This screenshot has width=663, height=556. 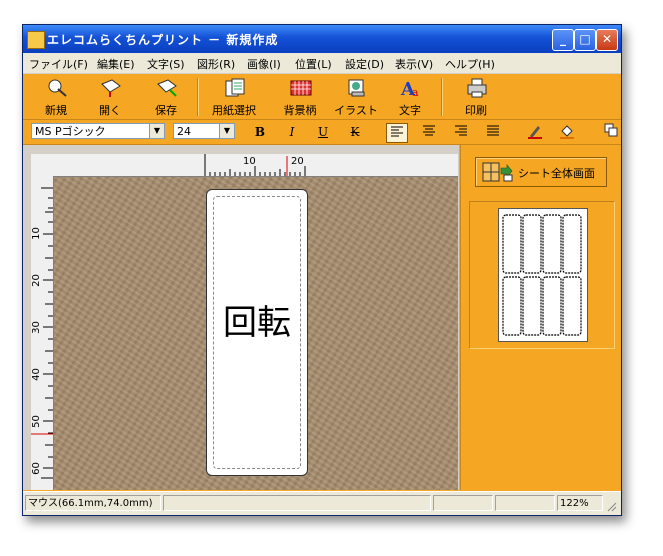 I want to click on menu-shape: 図形(R), so click(x=216, y=64).